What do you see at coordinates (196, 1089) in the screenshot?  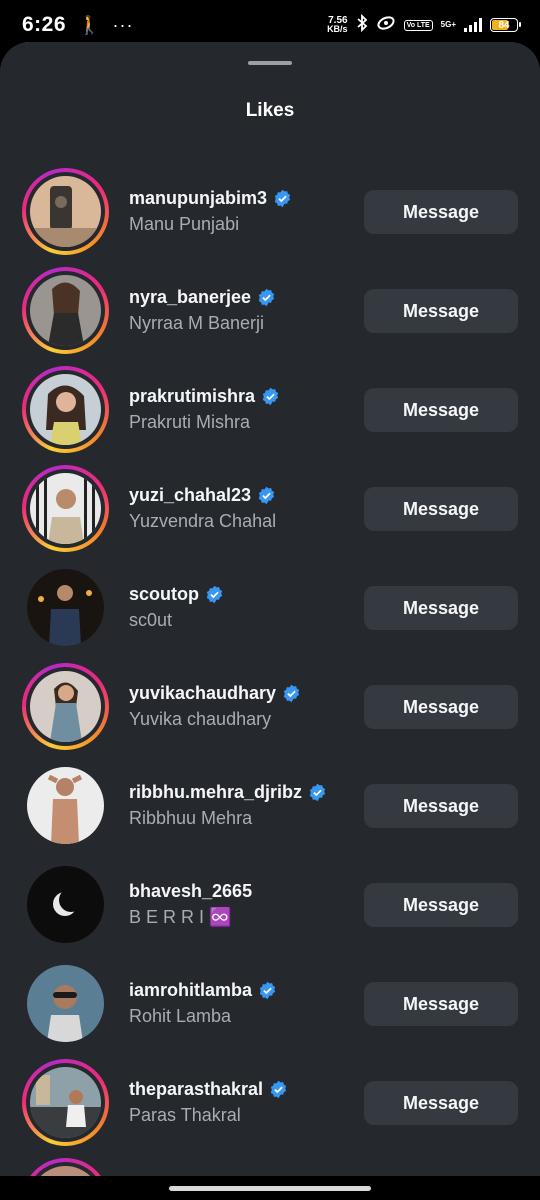 I see `username: theparasthakral` at bounding box center [196, 1089].